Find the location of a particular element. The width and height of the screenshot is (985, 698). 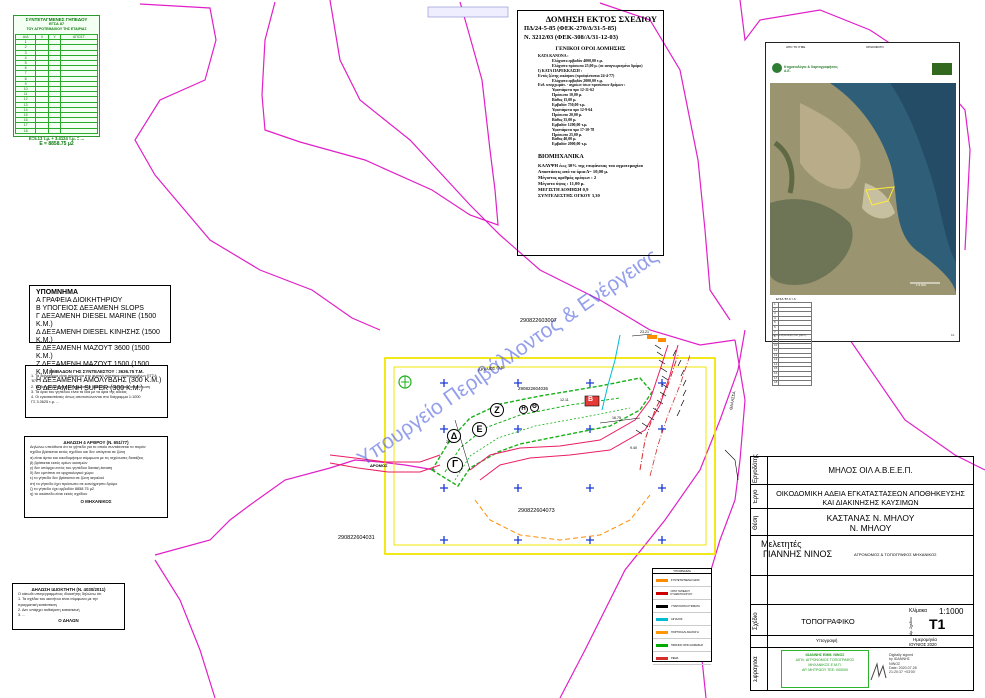

tank-z: Ζ is located at coordinates (497, 410).